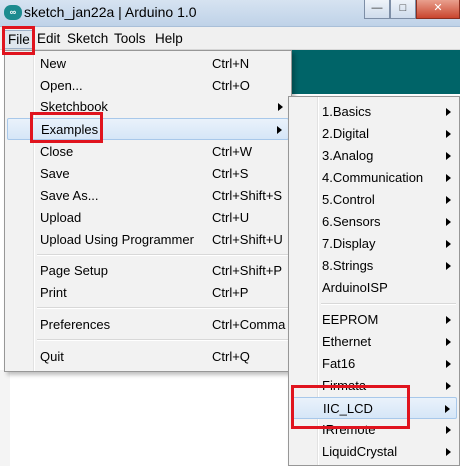 The image size is (460, 466). Describe the element at coordinates (374, 452) in the screenshot. I see `example-liquidcrystal: LiquidCrystal` at that location.